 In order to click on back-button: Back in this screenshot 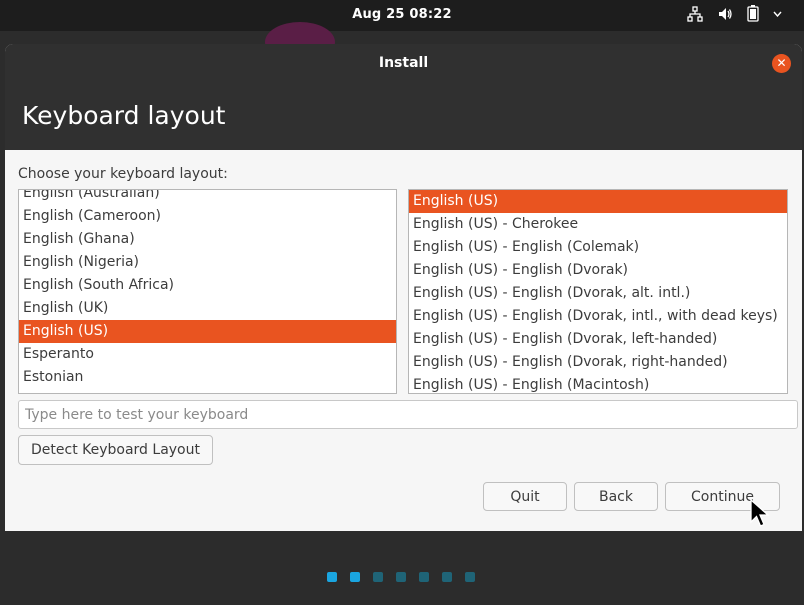, I will do `click(616, 496)`.